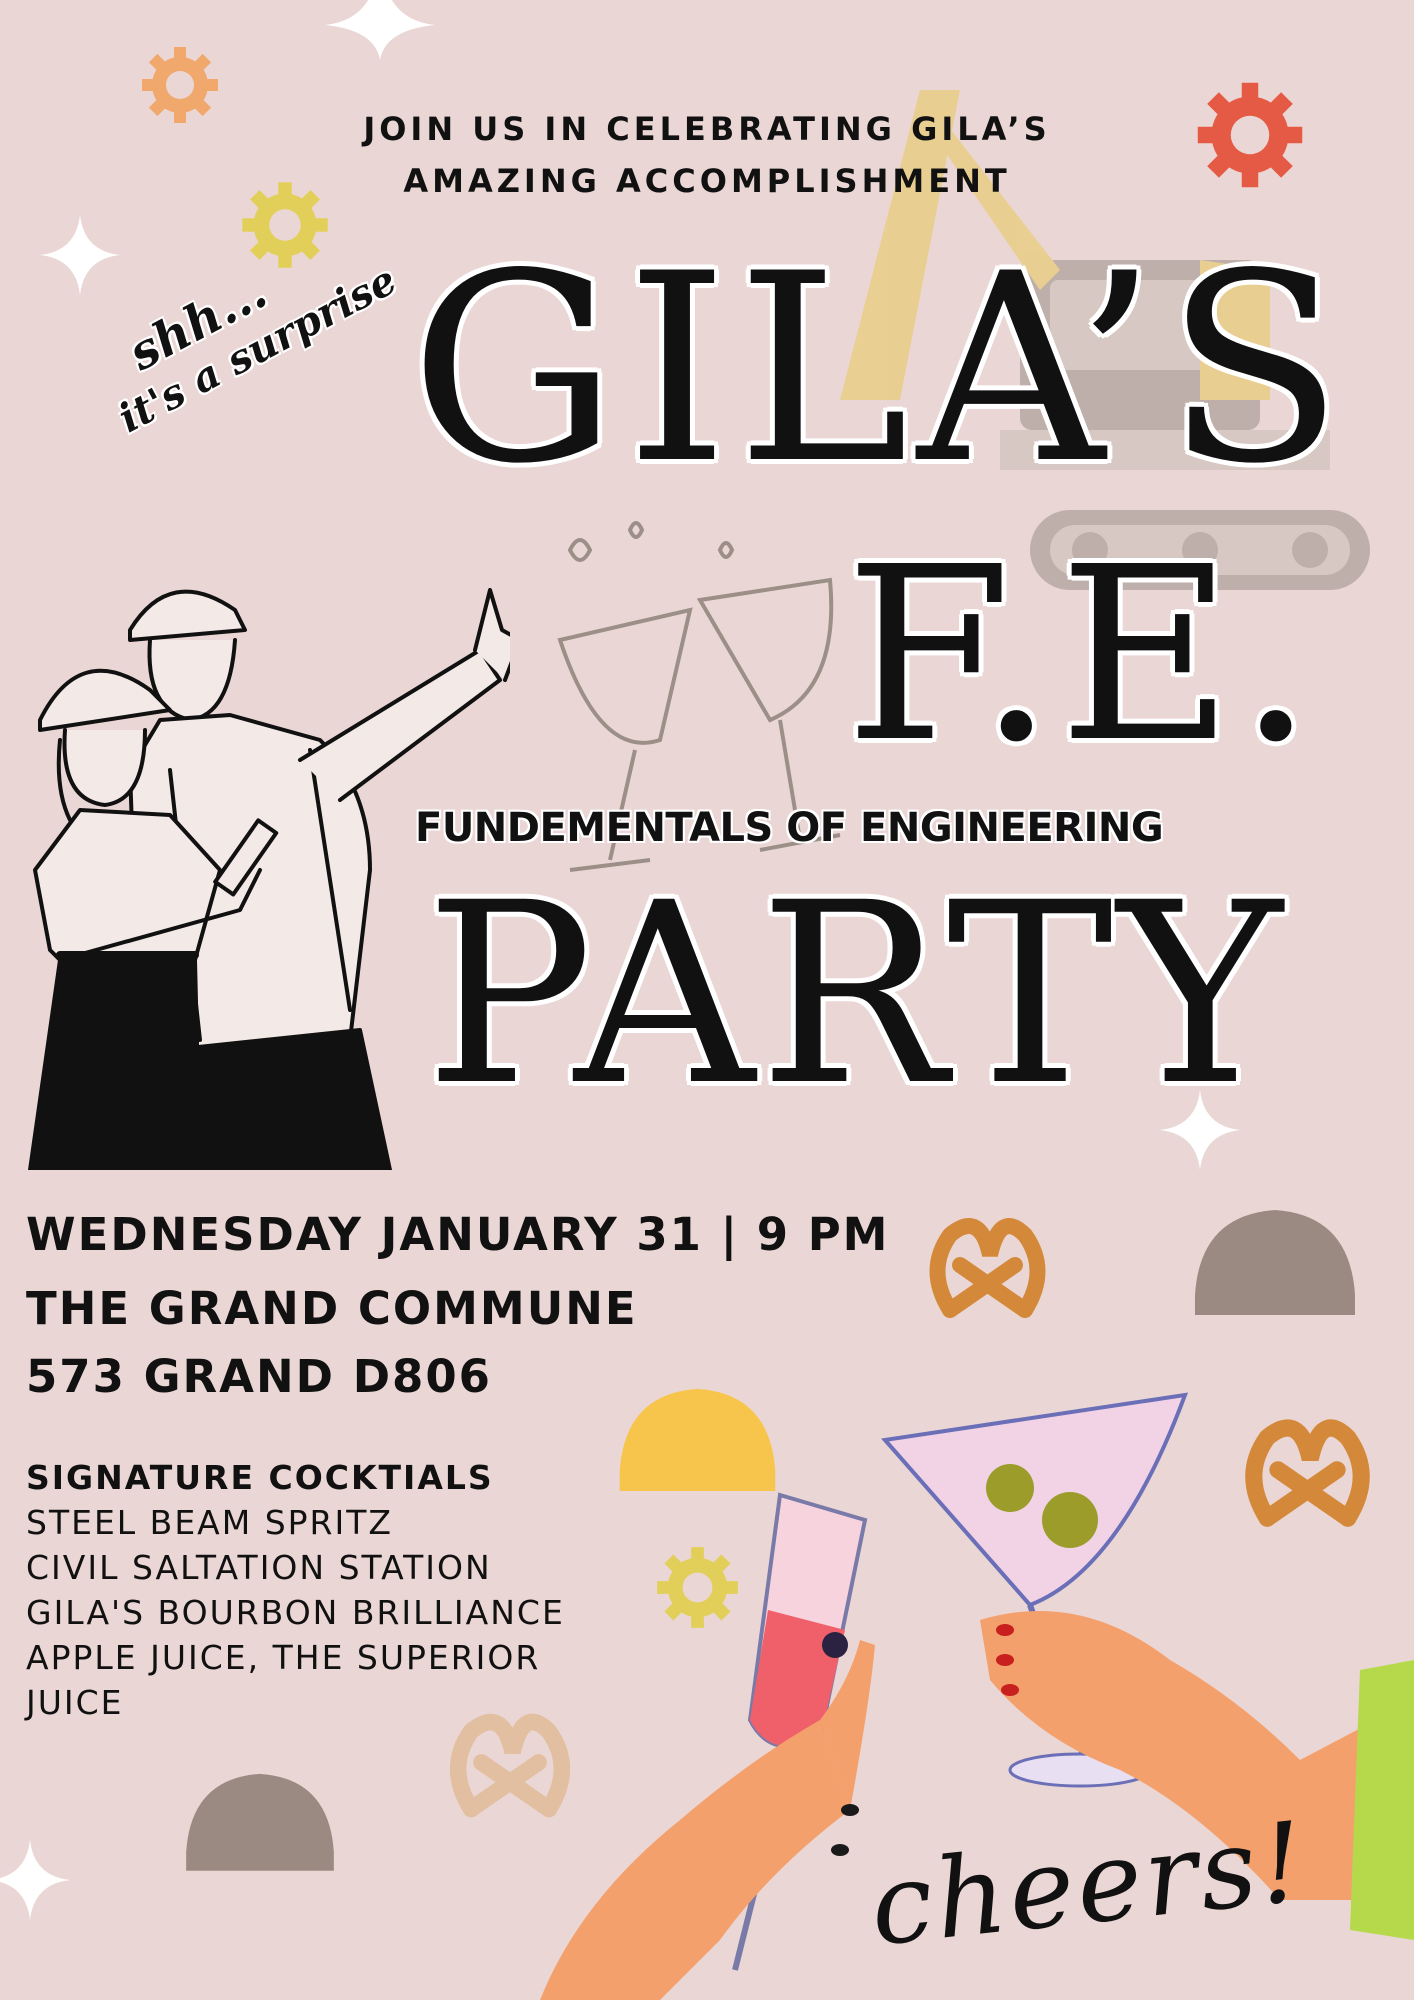 Image resolution: width=1414 pixels, height=2000 pixels. I want to click on event-address: 573 GRAND D806, so click(259, 1376).